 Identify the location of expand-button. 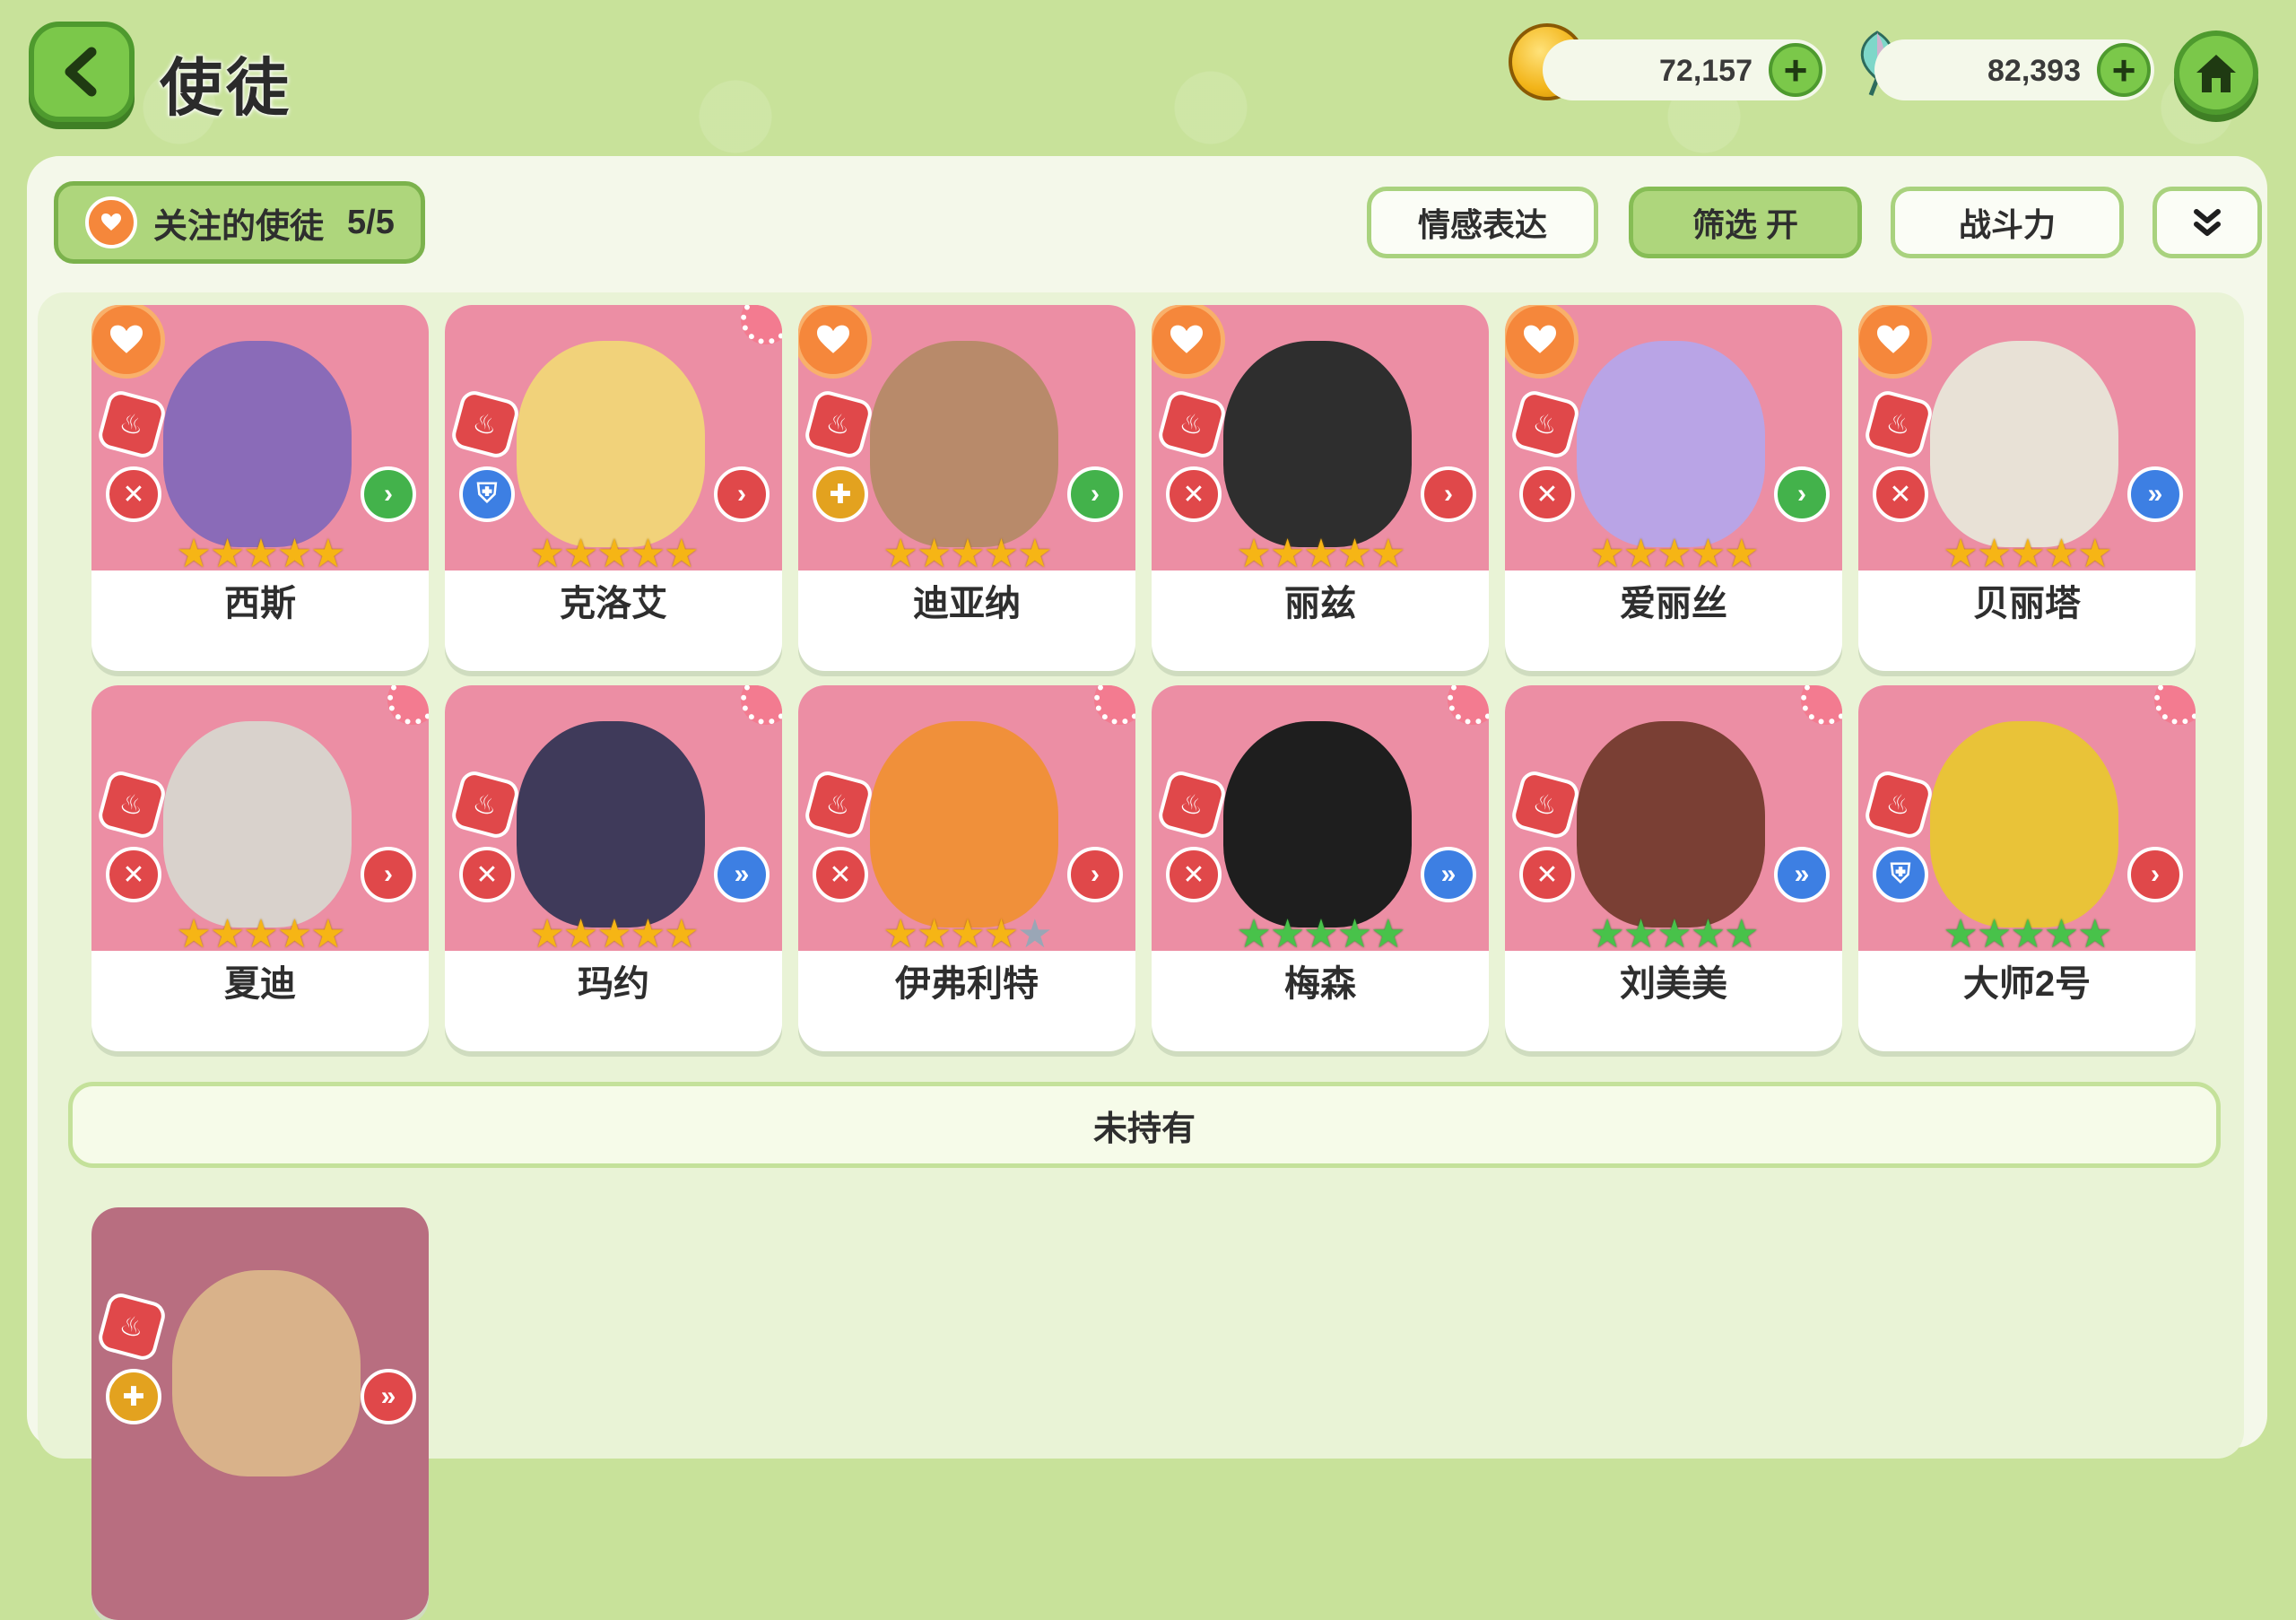
(2207, 223).